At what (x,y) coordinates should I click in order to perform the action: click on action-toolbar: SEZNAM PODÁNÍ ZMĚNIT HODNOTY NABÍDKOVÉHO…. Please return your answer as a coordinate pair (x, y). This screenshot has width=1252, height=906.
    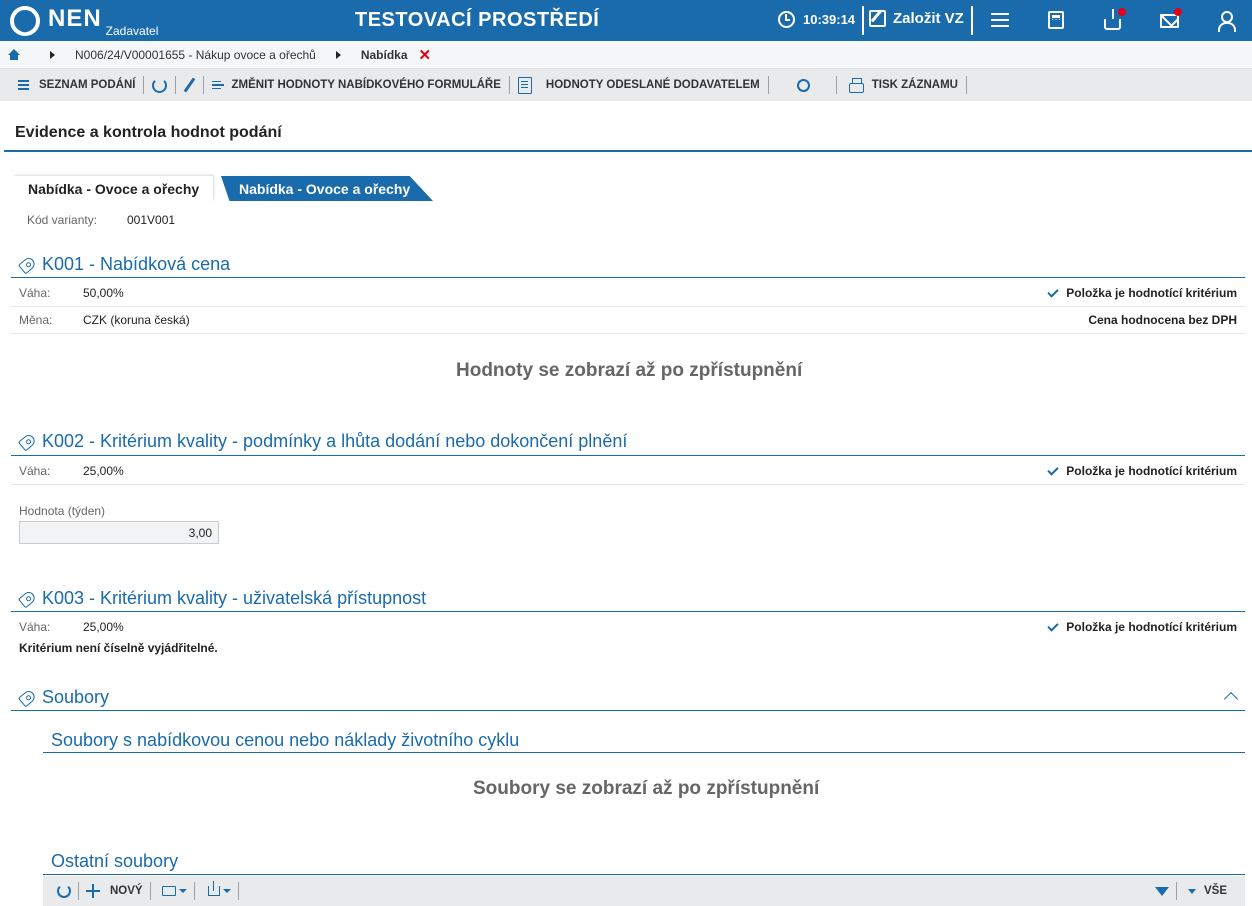
    Looking at the image, I should click on (626, 85).